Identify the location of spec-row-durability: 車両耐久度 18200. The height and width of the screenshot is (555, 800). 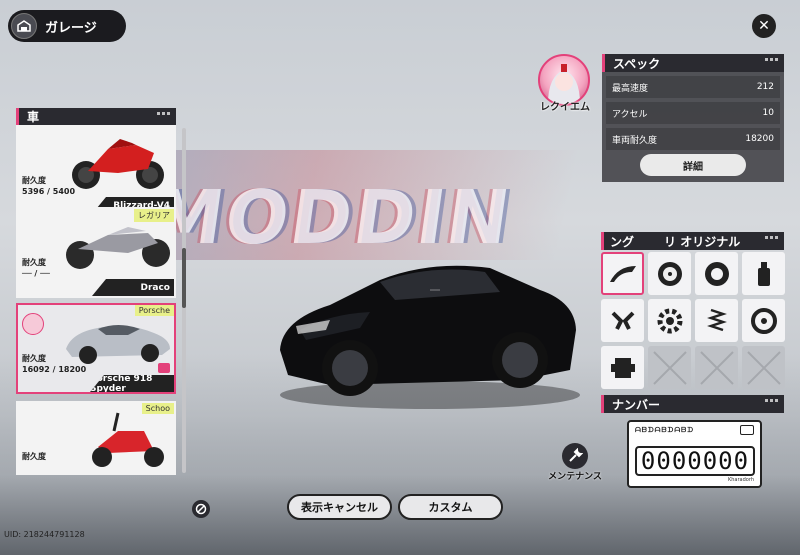
(693, 139).